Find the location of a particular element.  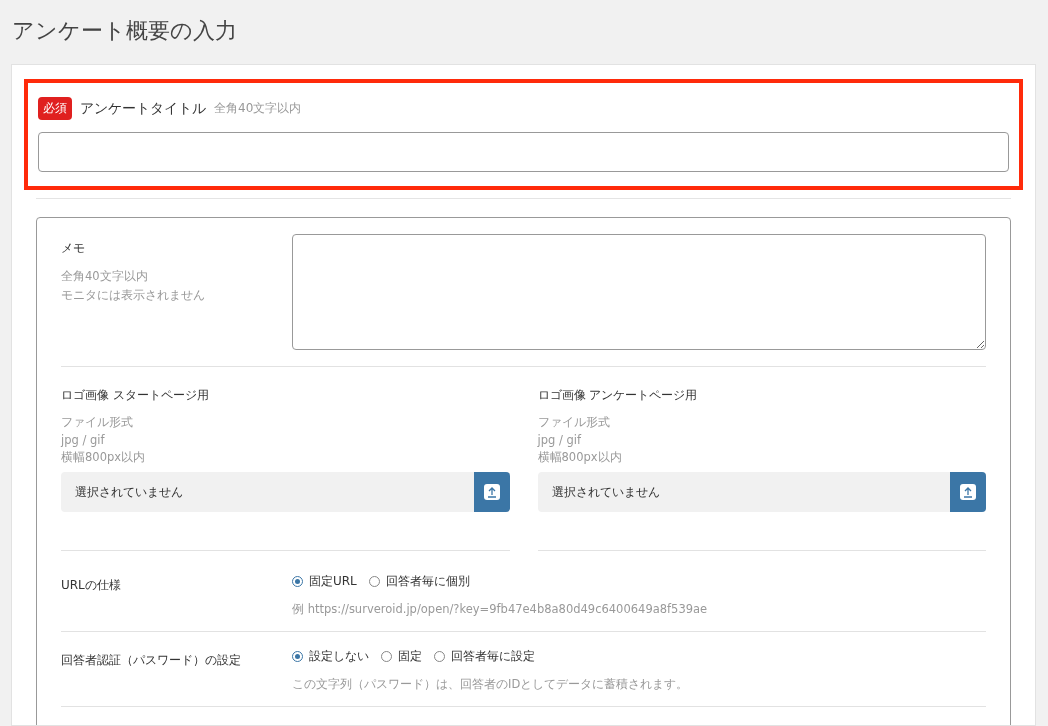

input-field is located at coordinates (523, 152).